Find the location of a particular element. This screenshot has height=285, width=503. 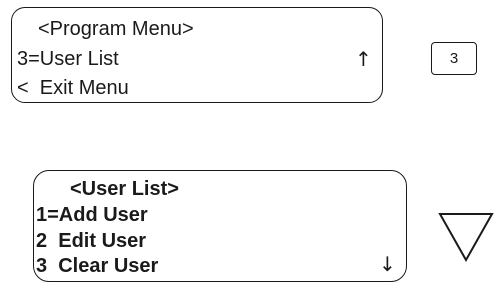

down-triangle-icon is located at coordinates (466, 238).